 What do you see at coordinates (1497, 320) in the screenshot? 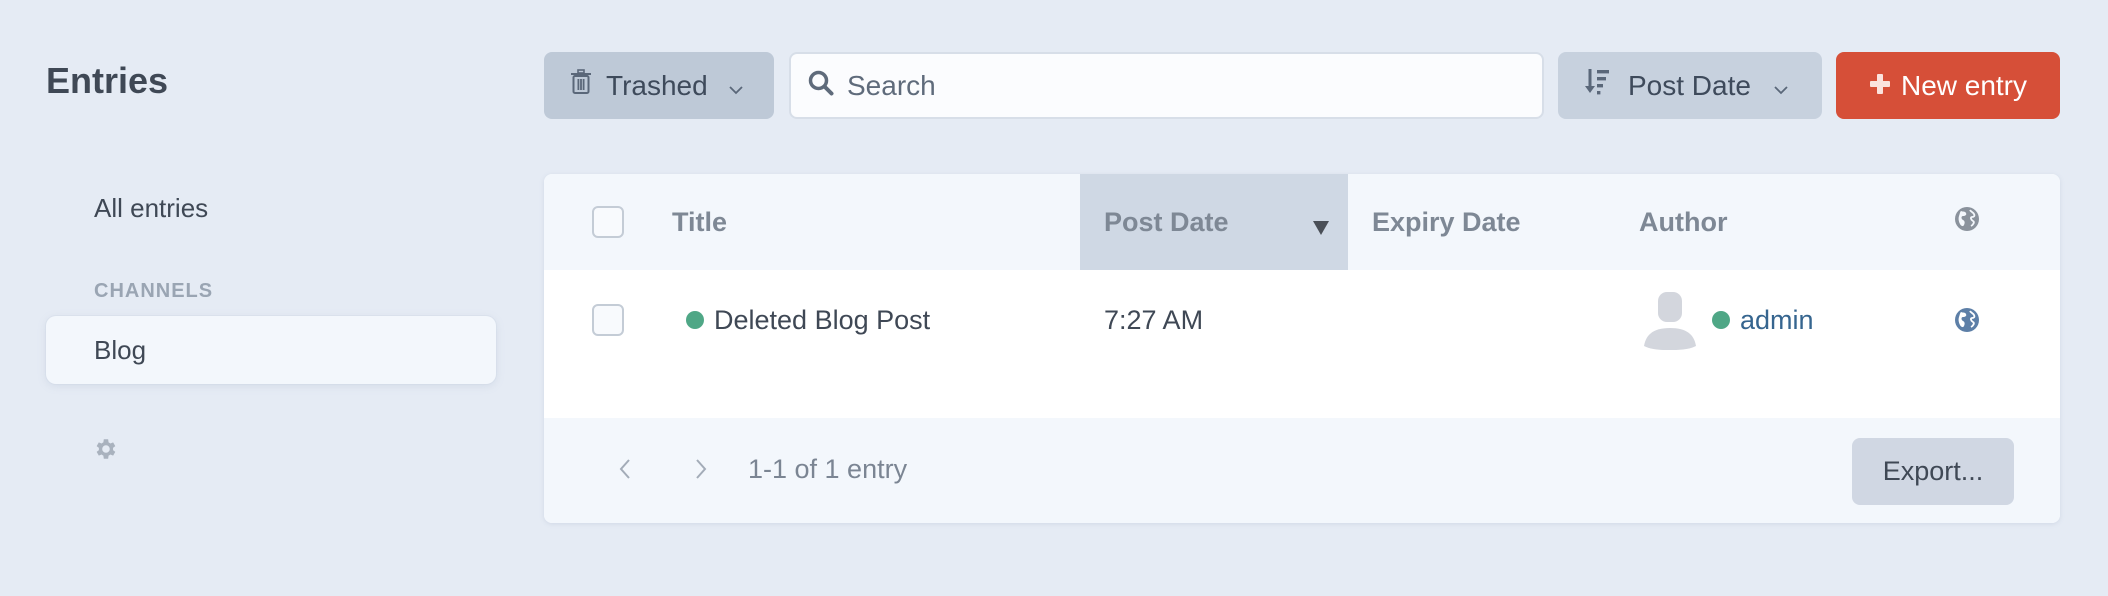
I see `expiry-date-cell` at bounding box center [1497, 320].